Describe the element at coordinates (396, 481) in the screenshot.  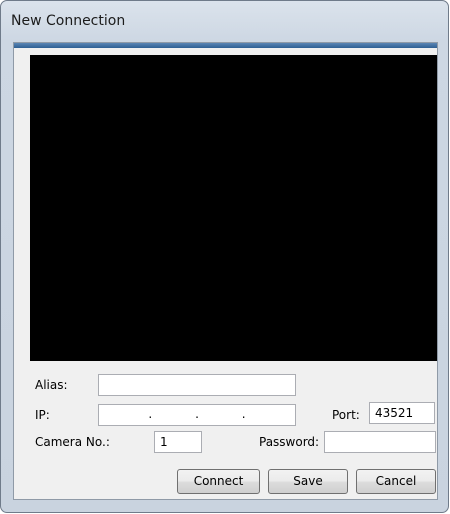
I see `cancel-button: Cancel` at that location.